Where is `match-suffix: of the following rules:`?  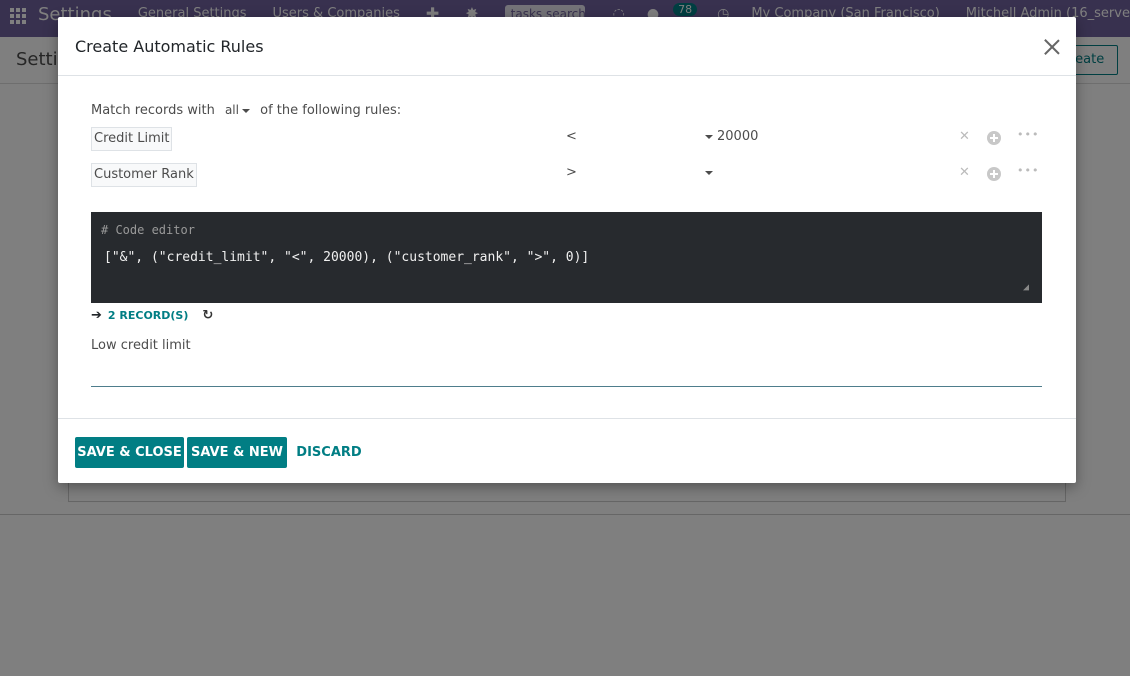 match-suffix: of the following rules: is located at coordinates (331, 110).